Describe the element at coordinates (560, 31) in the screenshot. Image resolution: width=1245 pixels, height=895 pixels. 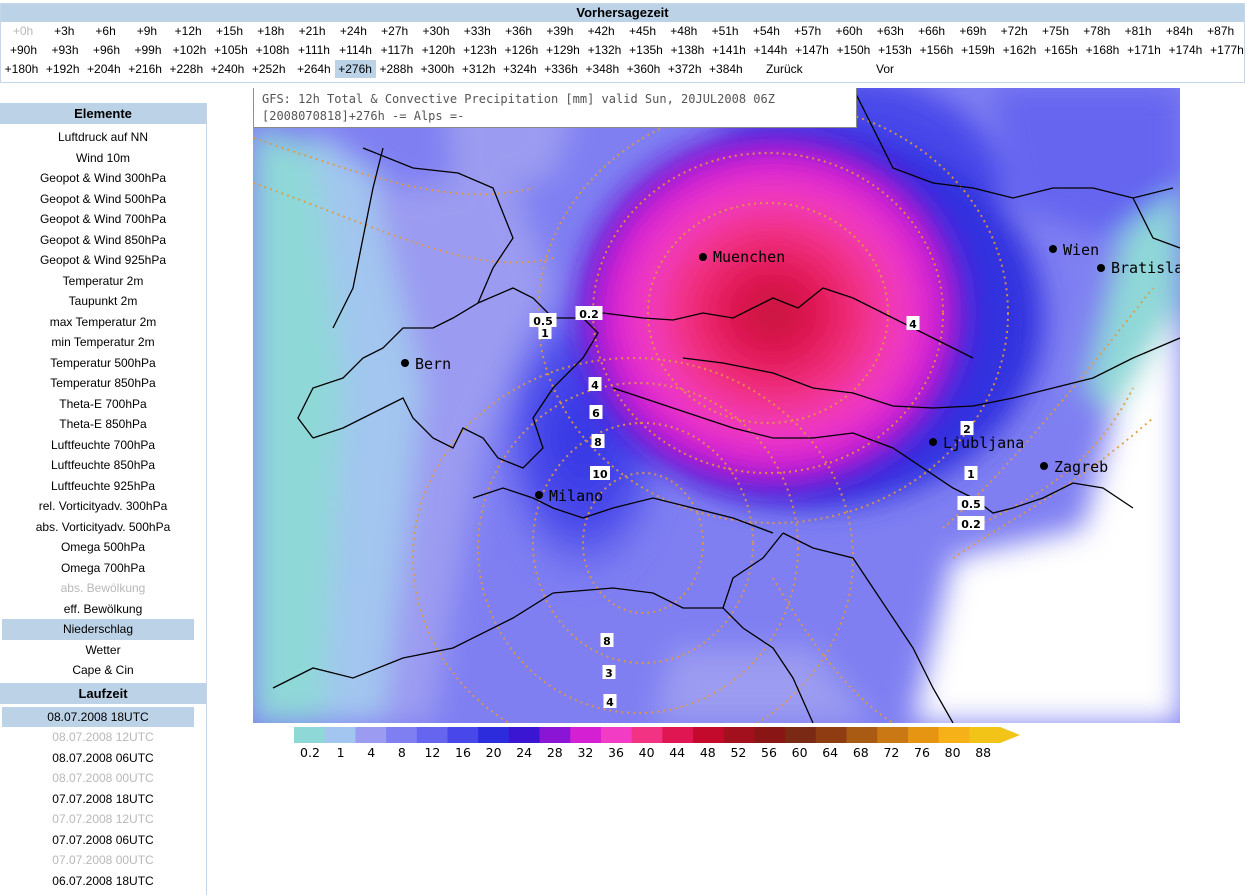
I see `forecast-hour-39h: +39h` at that location.